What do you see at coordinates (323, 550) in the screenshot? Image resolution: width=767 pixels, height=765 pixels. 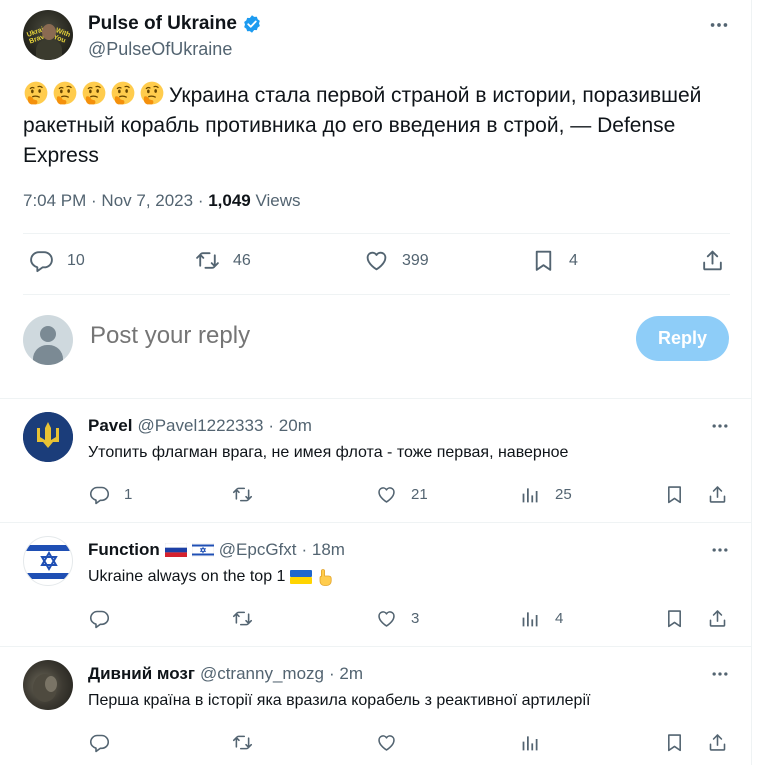 I see `reply-time: · 18m` at bounding box center [323, 550].